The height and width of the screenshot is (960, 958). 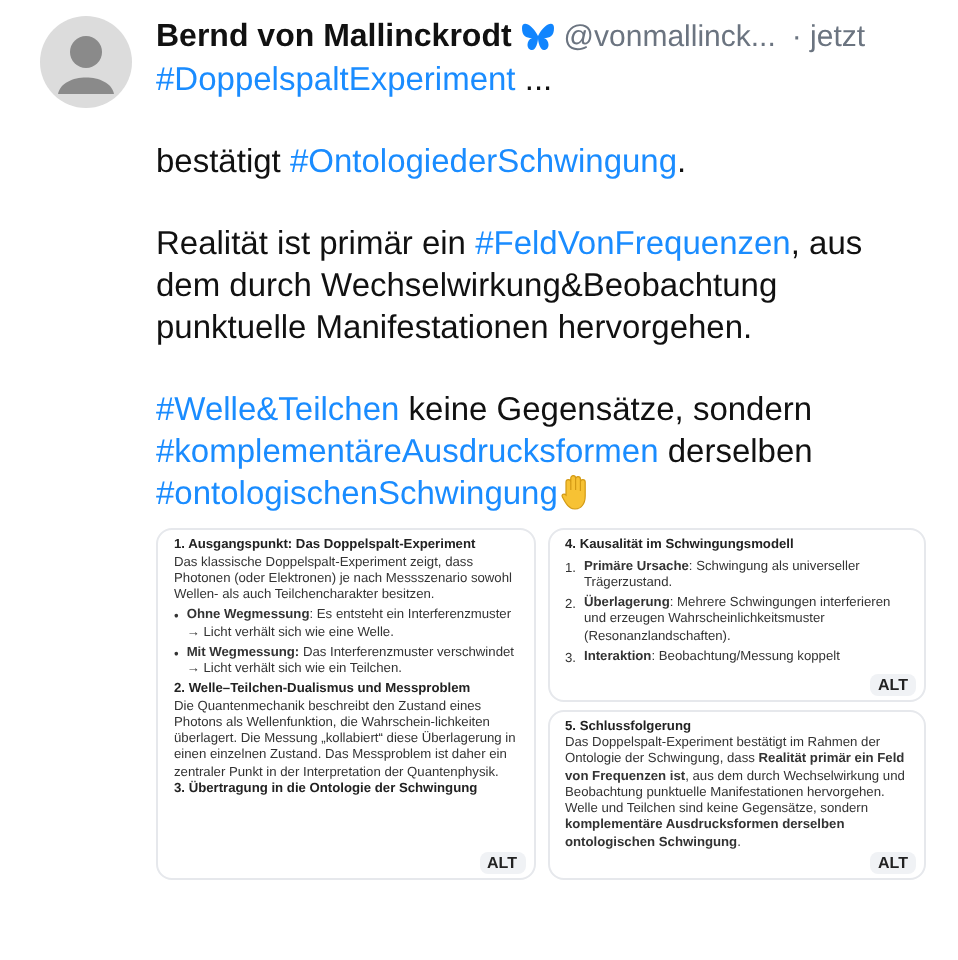 What do you see at coordinates (633, 244) in the screenshot?
I see `hashtag-link: #FeldVonFrequenzen` at bounding box center [633, 244].